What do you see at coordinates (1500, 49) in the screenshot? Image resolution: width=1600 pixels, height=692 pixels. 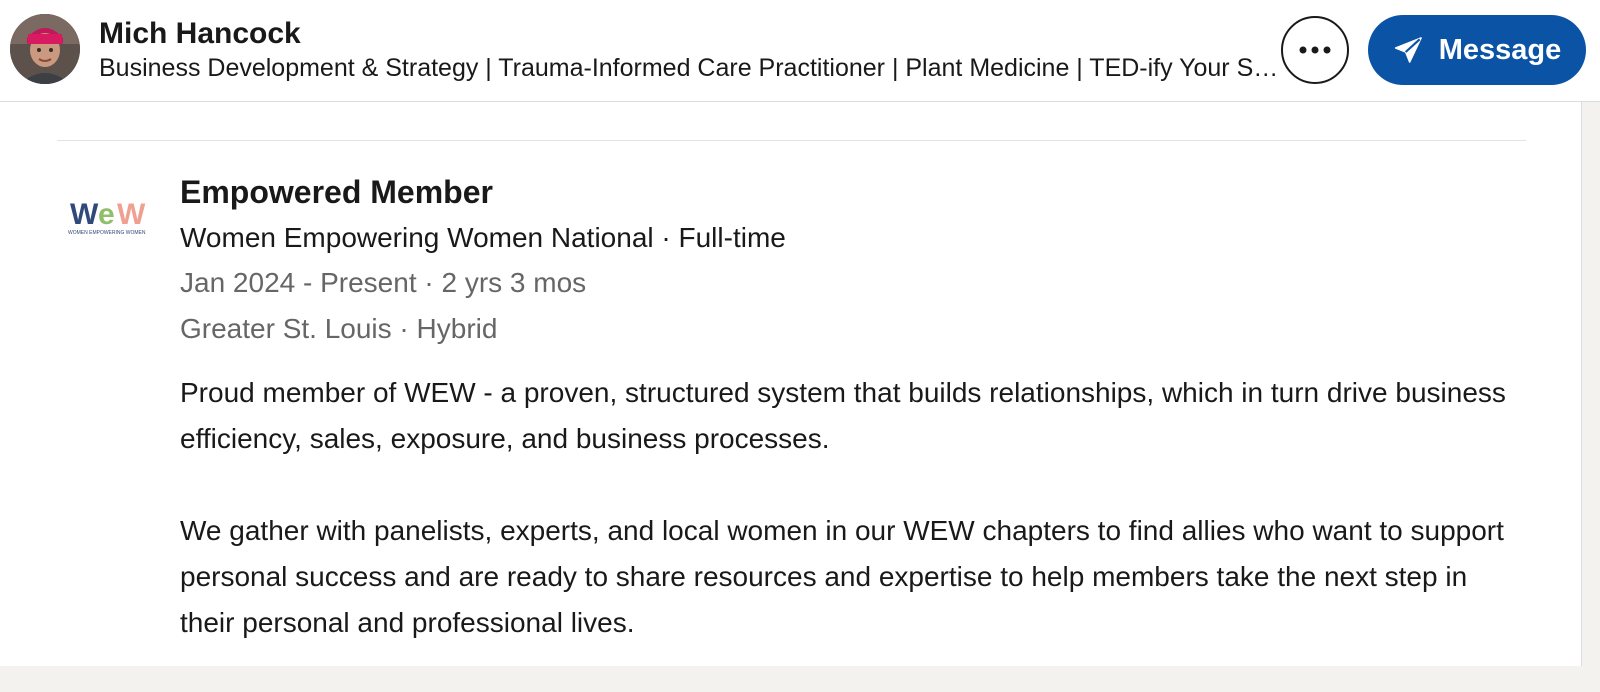 I see `message-button-label: Message` at bounding box center [1500, 49].